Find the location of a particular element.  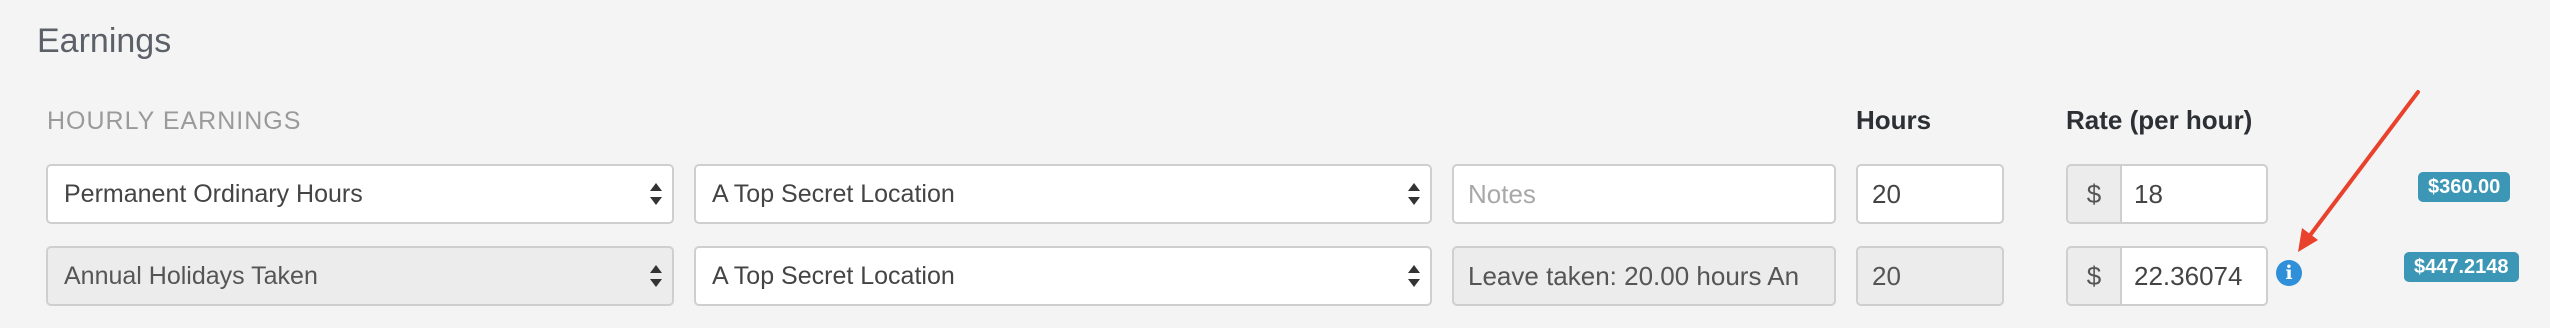

info-icon: i is located at coordinates (2289, 273).